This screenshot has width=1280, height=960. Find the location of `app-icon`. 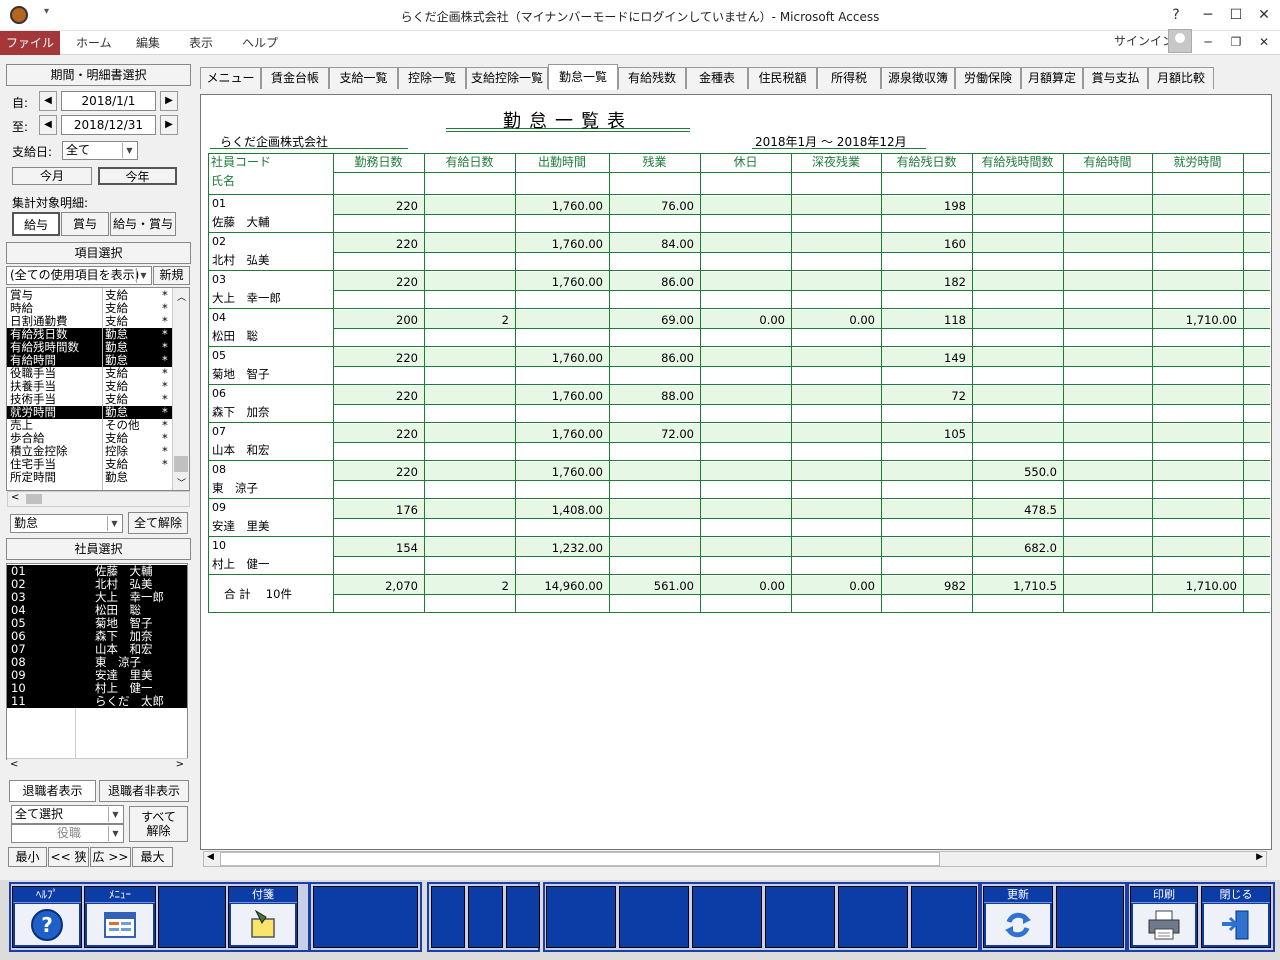

app-icon is located at coordinates (19, 15).